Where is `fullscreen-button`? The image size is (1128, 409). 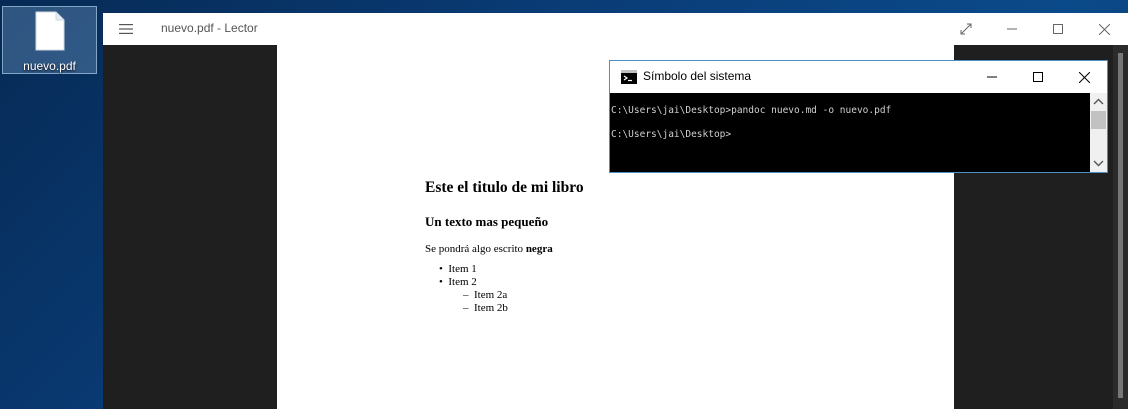 fullscreen-button is located at coordinates (966, 29).